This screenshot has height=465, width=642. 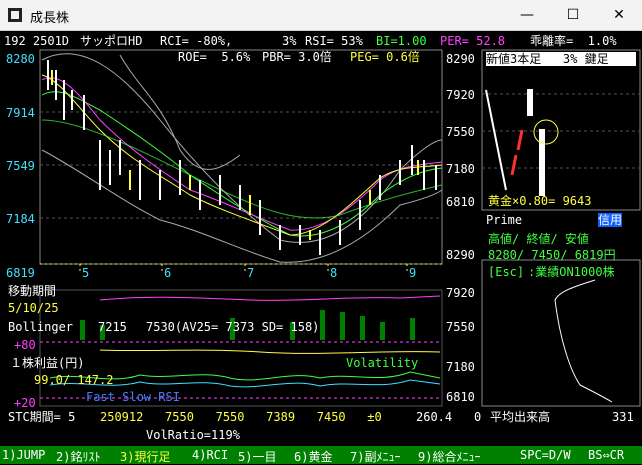 I want to click on month-label: 7, so click(x=251, y=273).